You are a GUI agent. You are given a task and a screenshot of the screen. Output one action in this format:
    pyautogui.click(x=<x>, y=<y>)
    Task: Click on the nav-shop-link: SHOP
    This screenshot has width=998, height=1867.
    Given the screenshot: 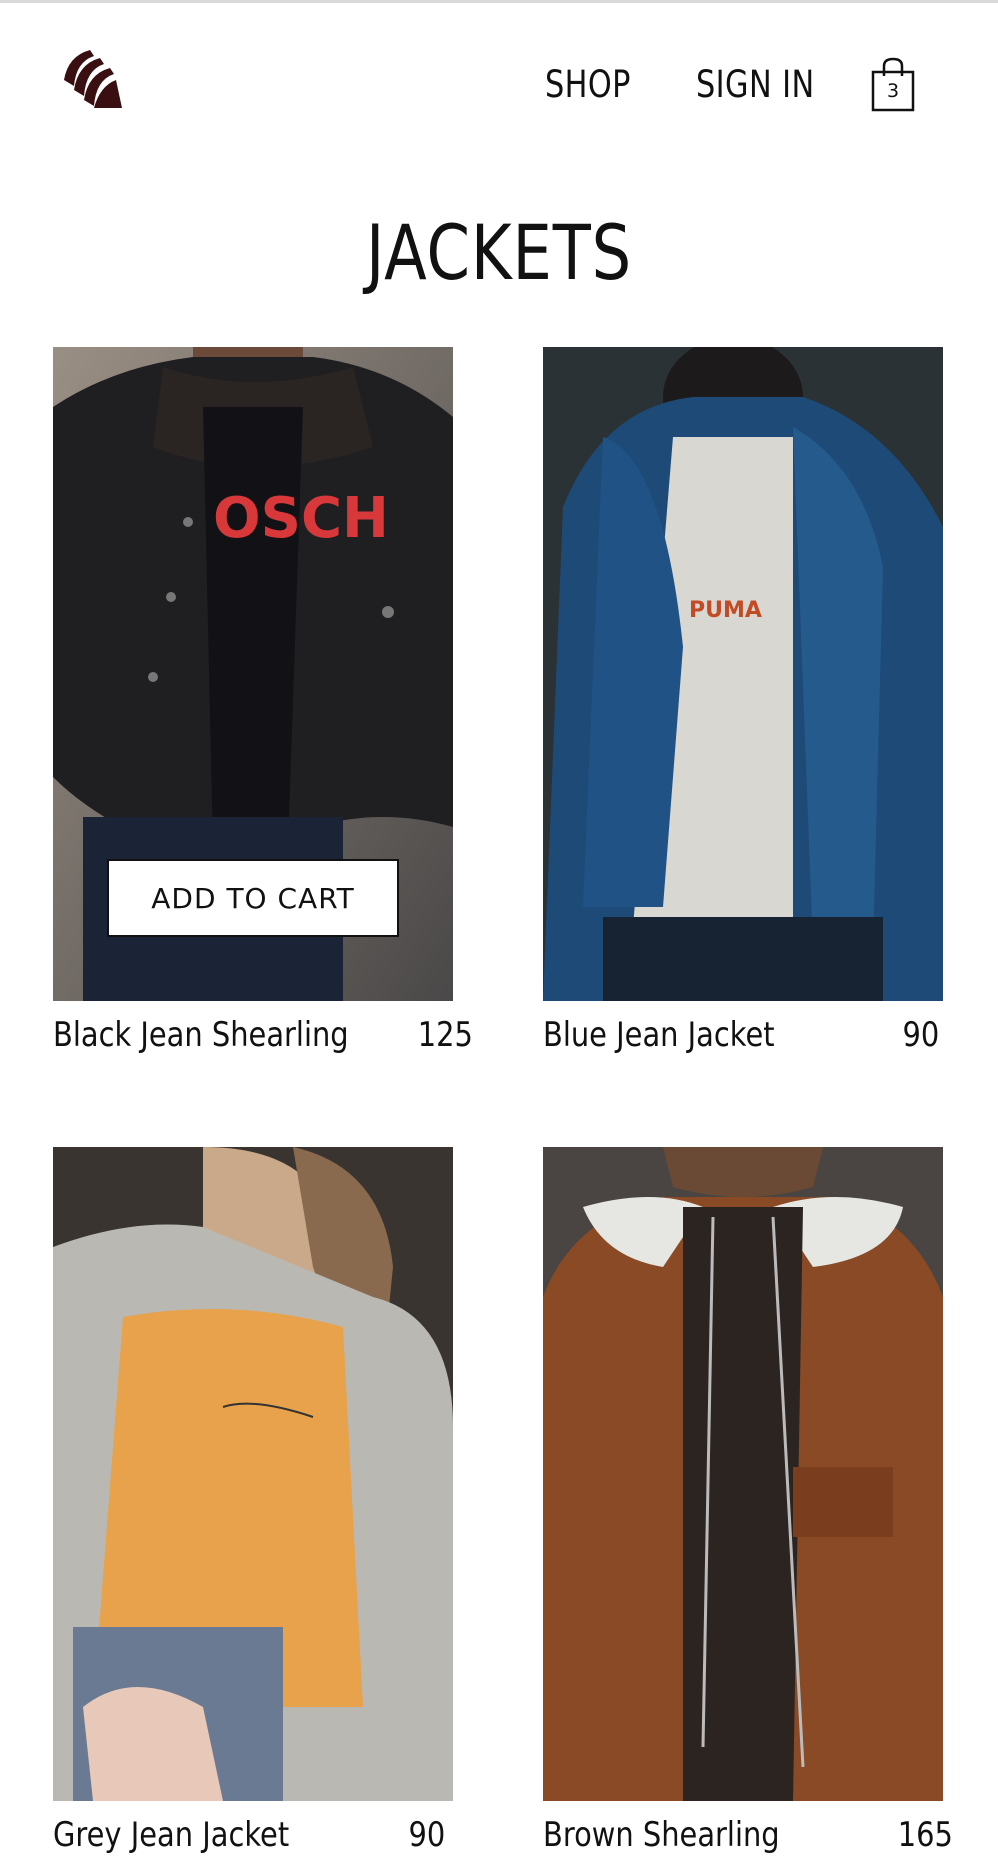 What is the action you would take?
    pyautogui.click(x=588, y=85)
    